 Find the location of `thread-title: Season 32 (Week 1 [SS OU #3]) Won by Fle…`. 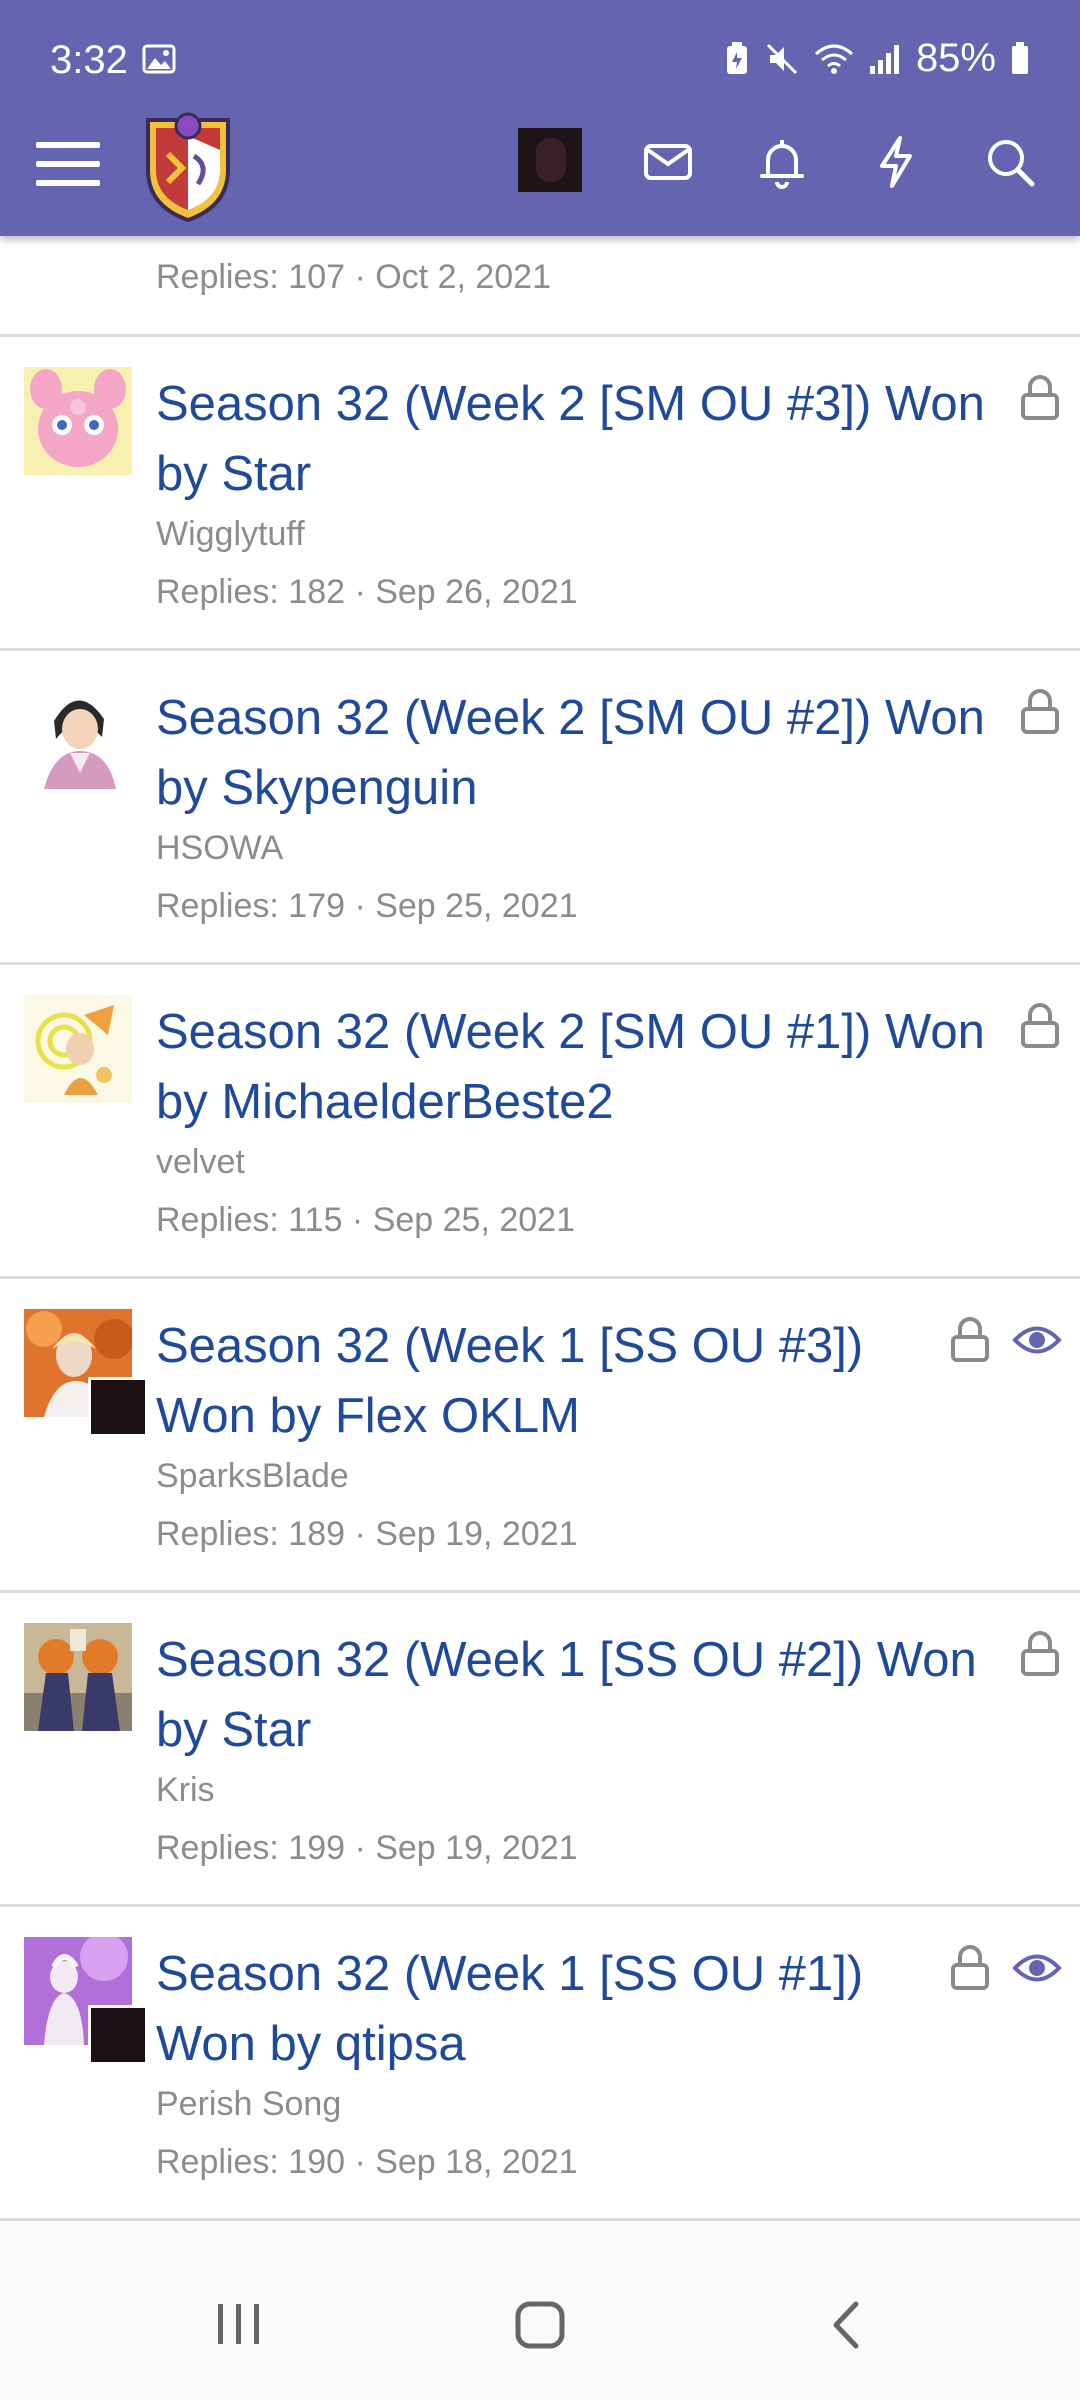

thread-title: Season 32 (Week 1 [SS OU #3]) Won by Fle… is located at coordinates (536, 1381).